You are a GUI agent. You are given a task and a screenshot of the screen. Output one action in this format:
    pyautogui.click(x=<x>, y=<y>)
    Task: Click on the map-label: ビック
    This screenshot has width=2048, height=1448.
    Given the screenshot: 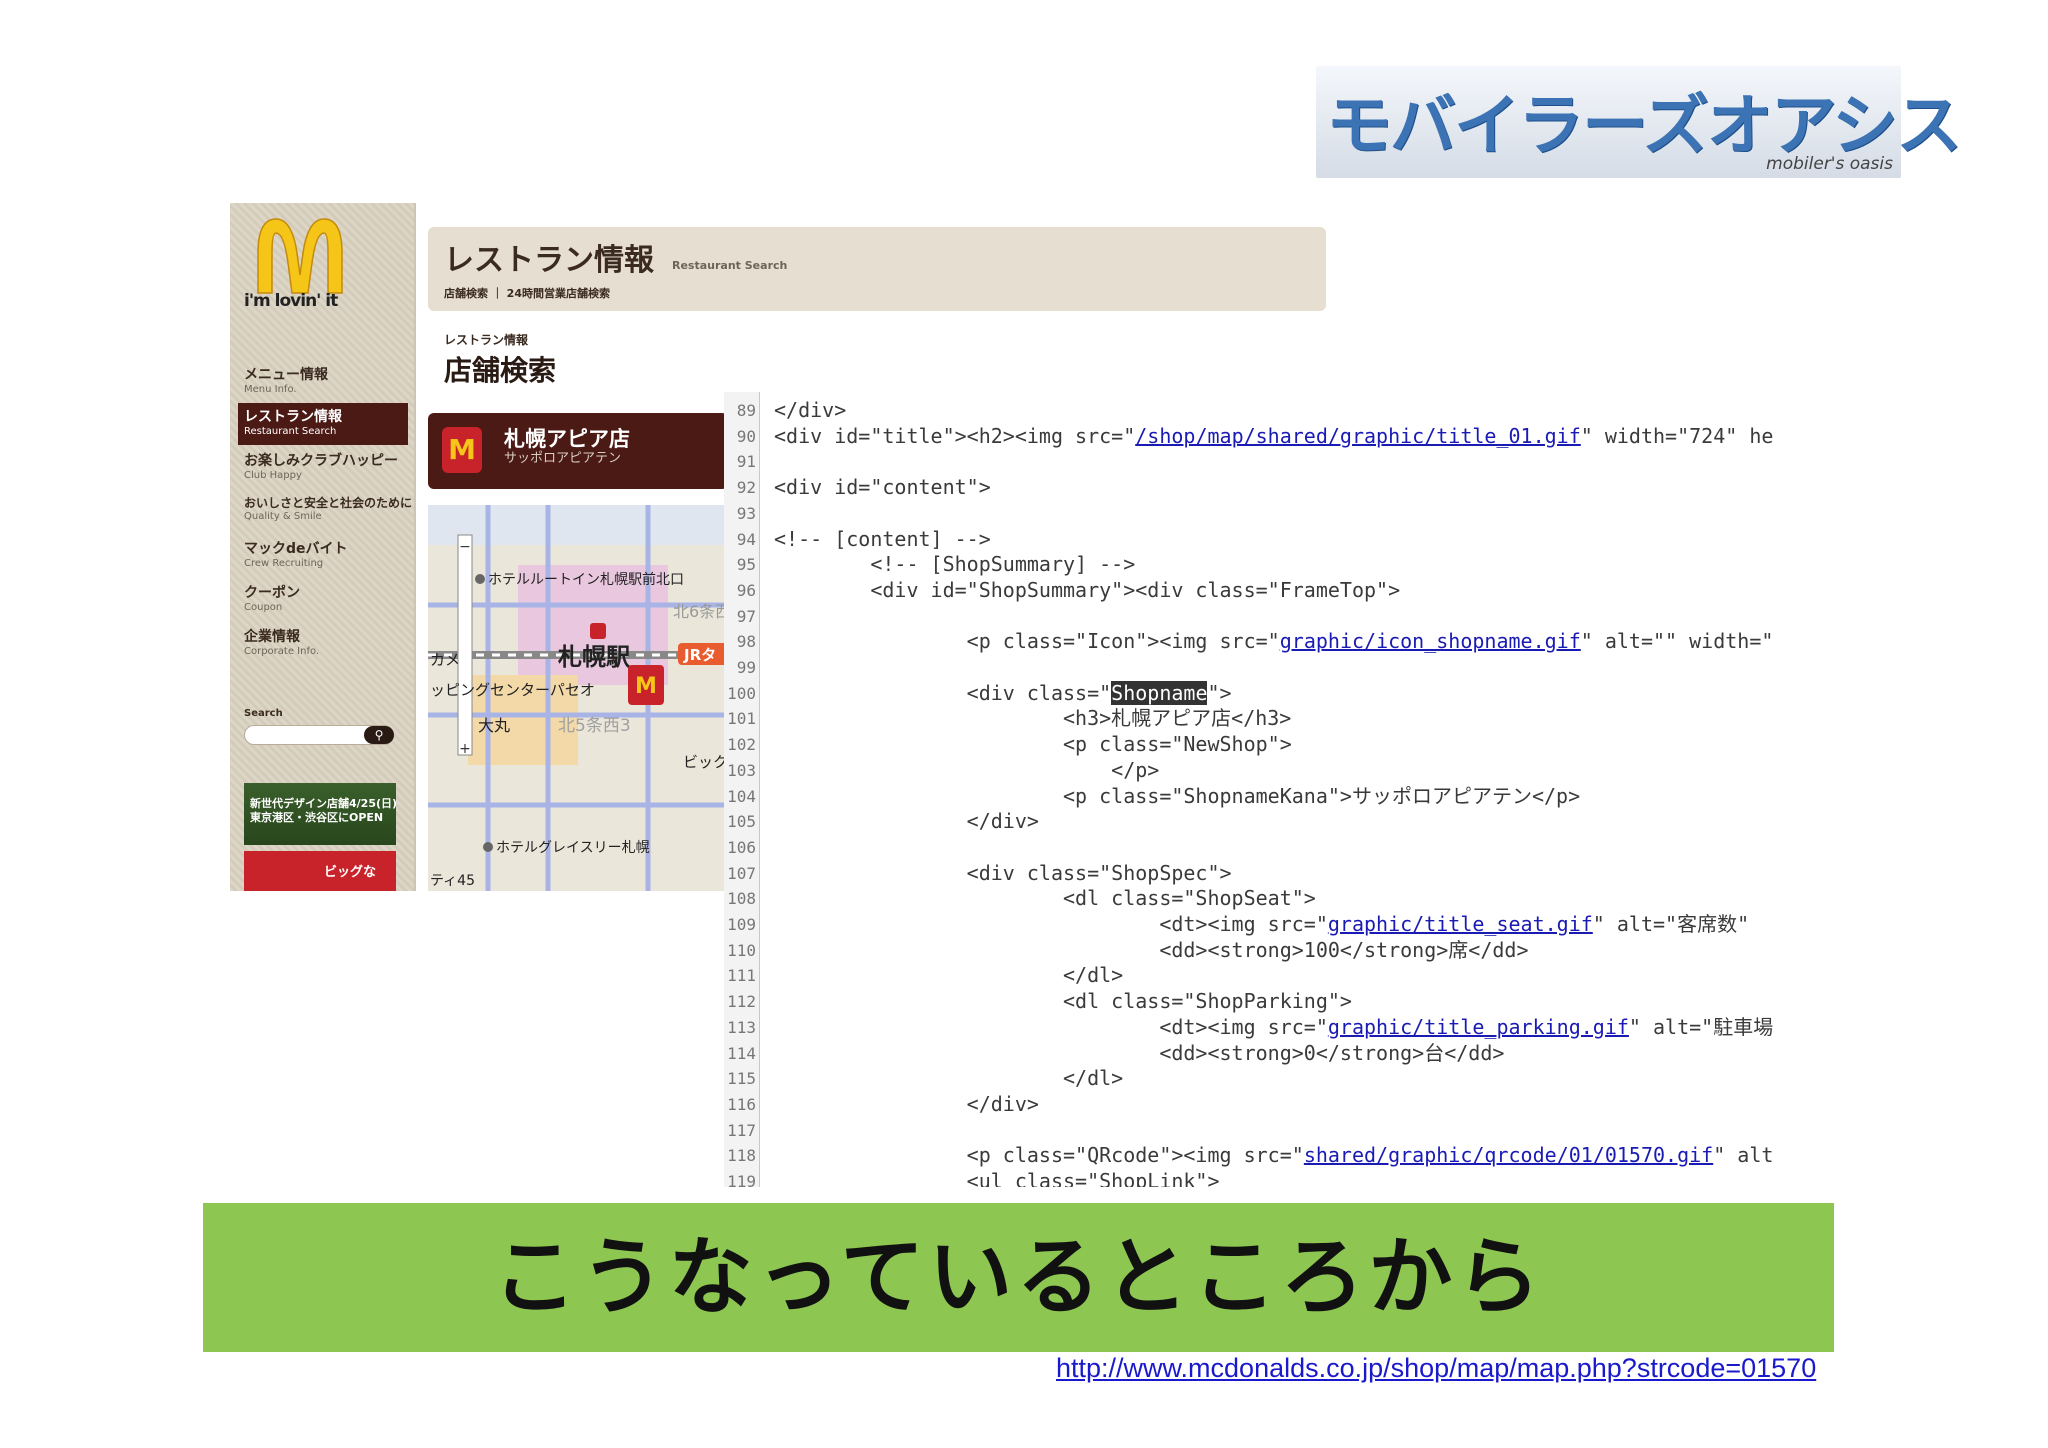 What is the action you would take?
    pyautogui.click(x=705, y=762)
    